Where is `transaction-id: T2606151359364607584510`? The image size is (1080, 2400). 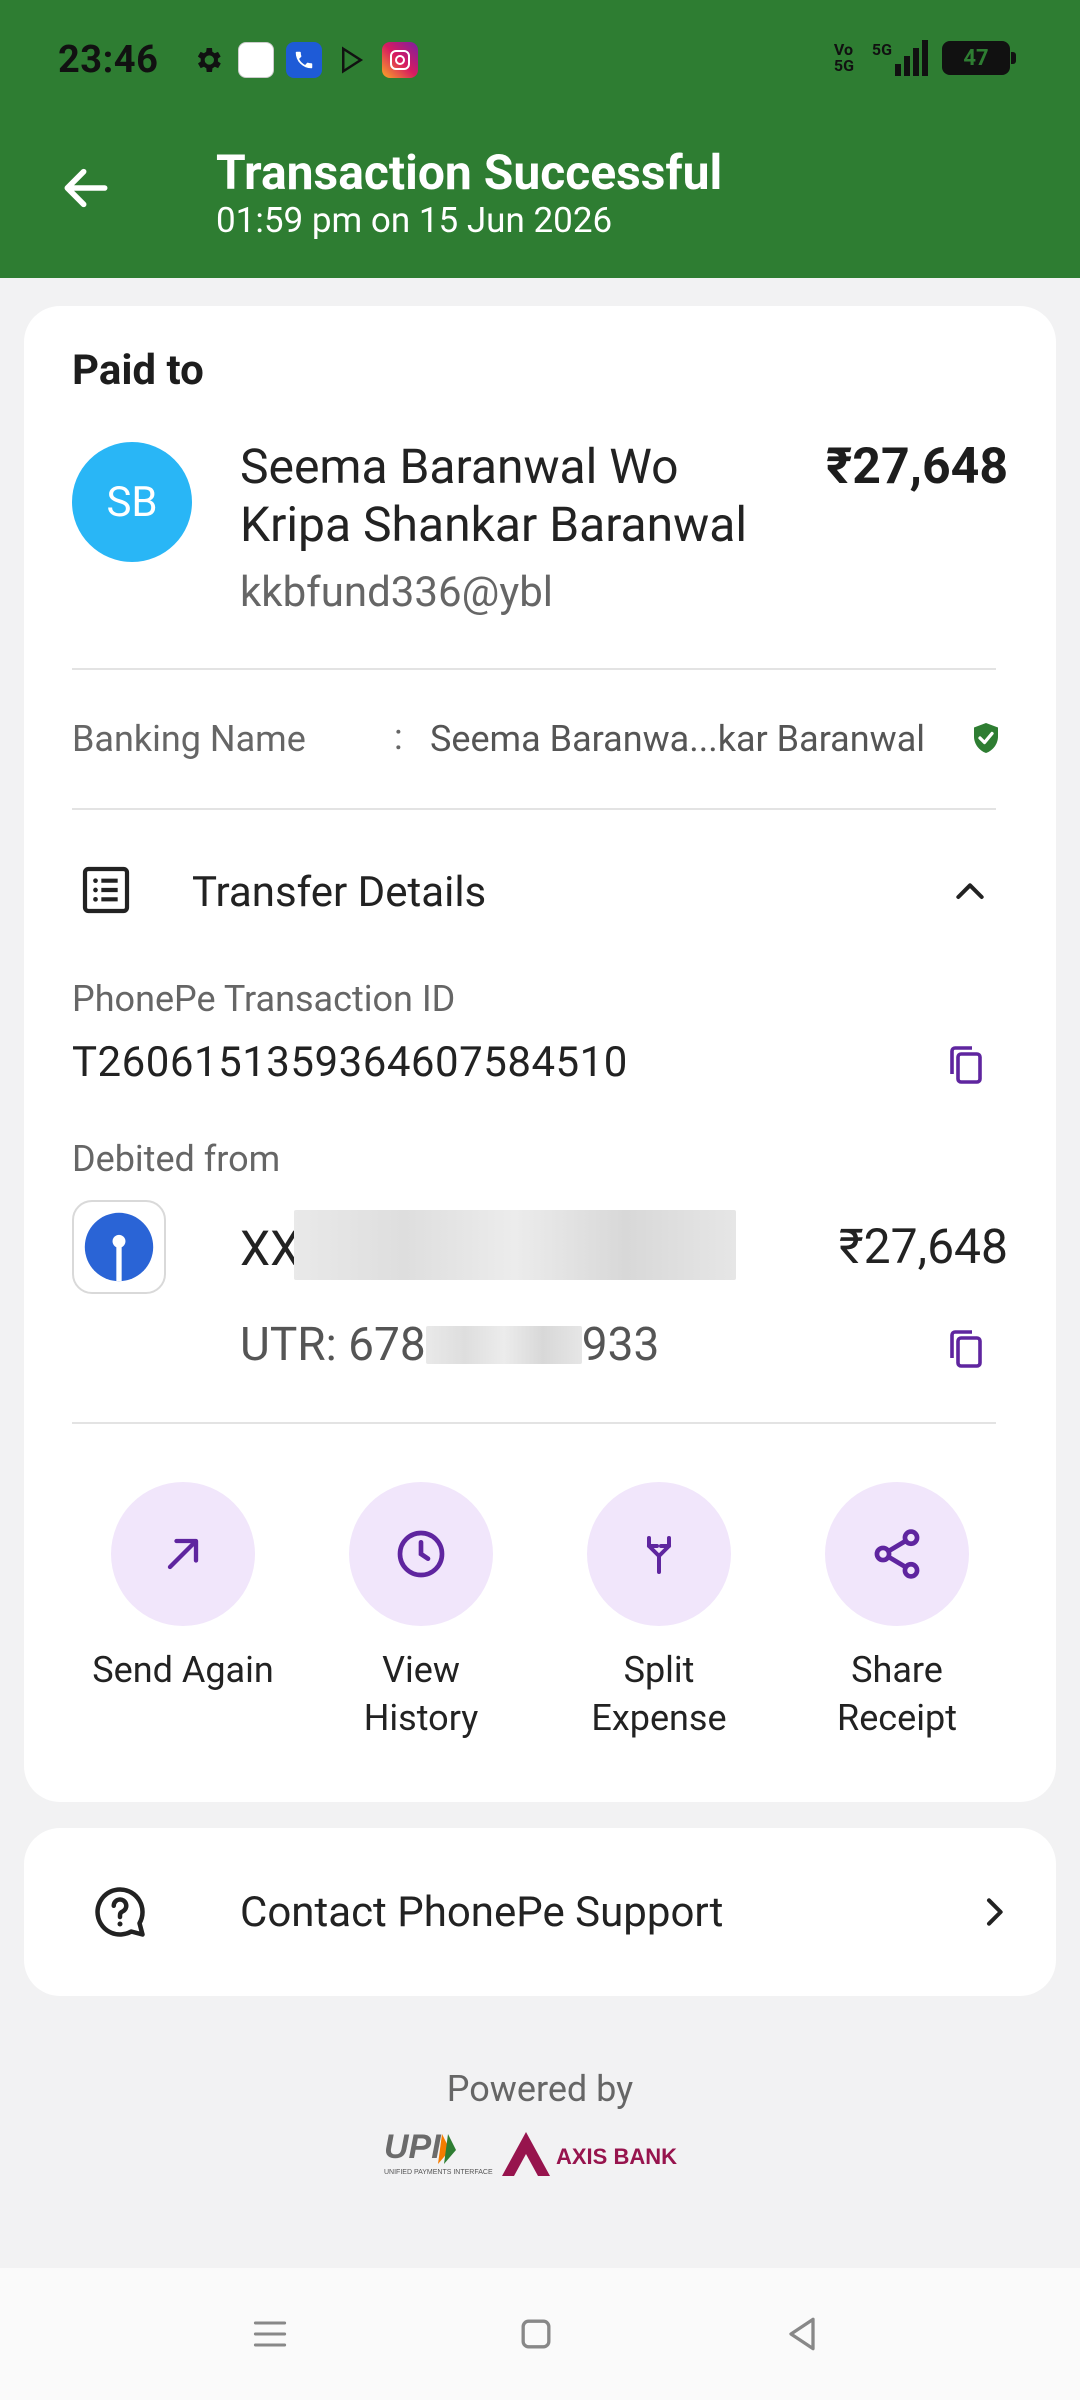
transaction-id: T2606151359364607584510 is located at coordinates (350, 1062).